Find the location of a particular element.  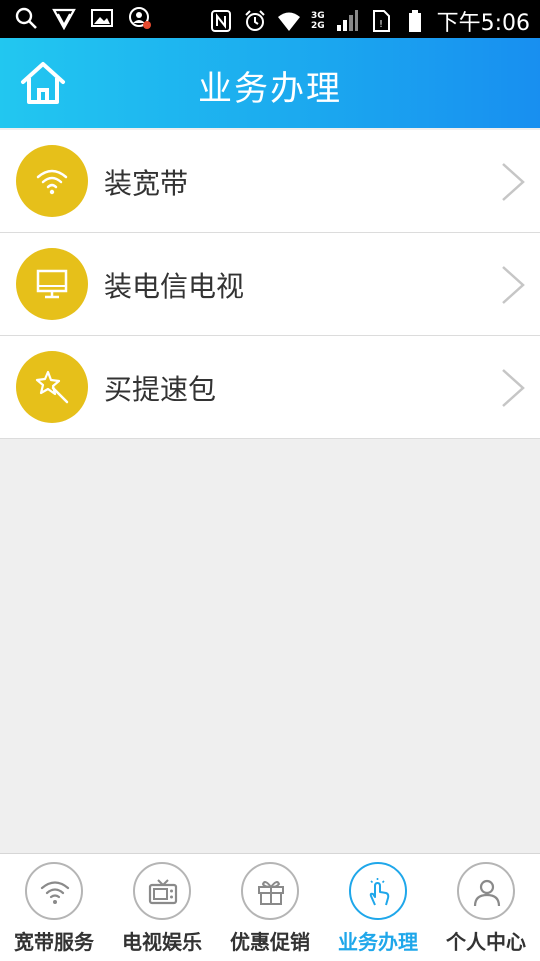

tab-promotions: 优惠促销 is located at coordinates (270, 907).